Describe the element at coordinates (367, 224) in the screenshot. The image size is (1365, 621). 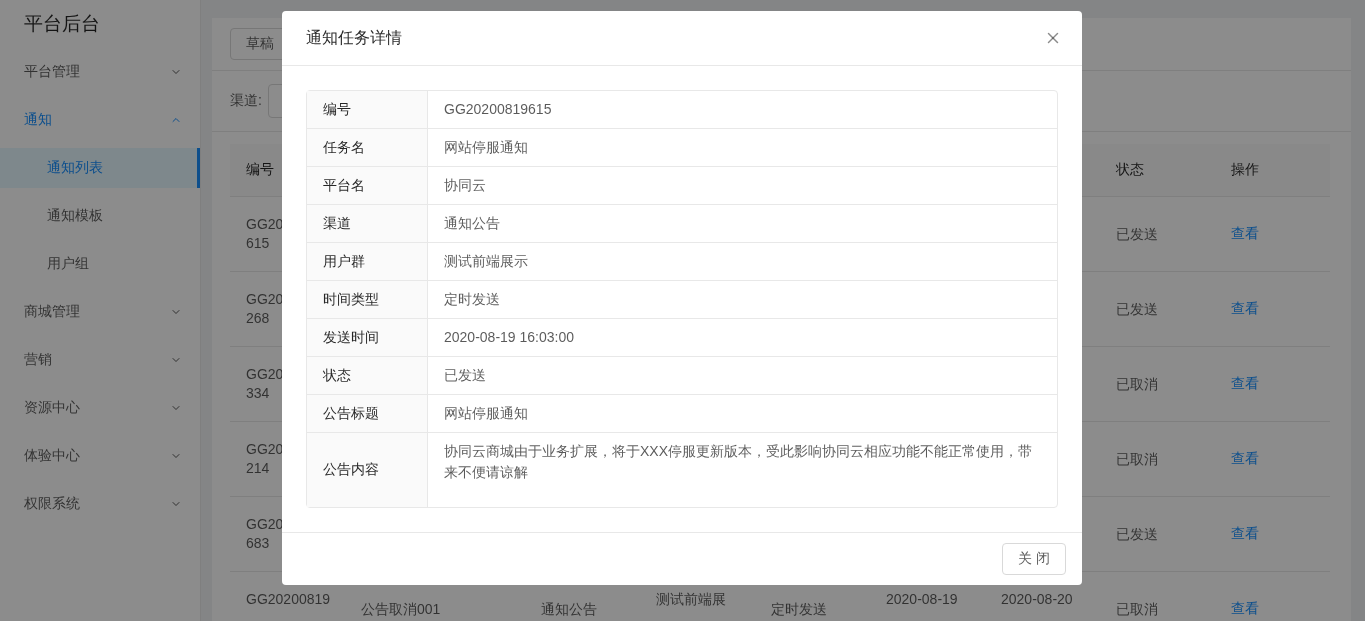
I see `field-label: 渠道` at that location.